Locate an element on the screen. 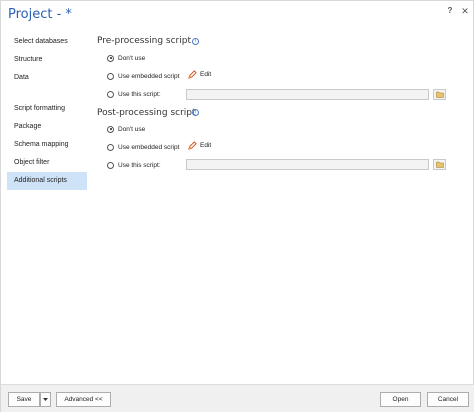 Image resolution: width=474 pixels, height=412 pixels. pre-dont-use-option: Don't use is located at coordinates (126, 58).